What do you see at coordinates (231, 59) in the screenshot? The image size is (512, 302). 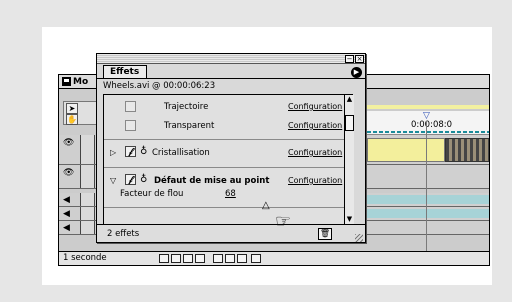 I see `palette-titlebar: − ×` at bounding box center [231, 59].